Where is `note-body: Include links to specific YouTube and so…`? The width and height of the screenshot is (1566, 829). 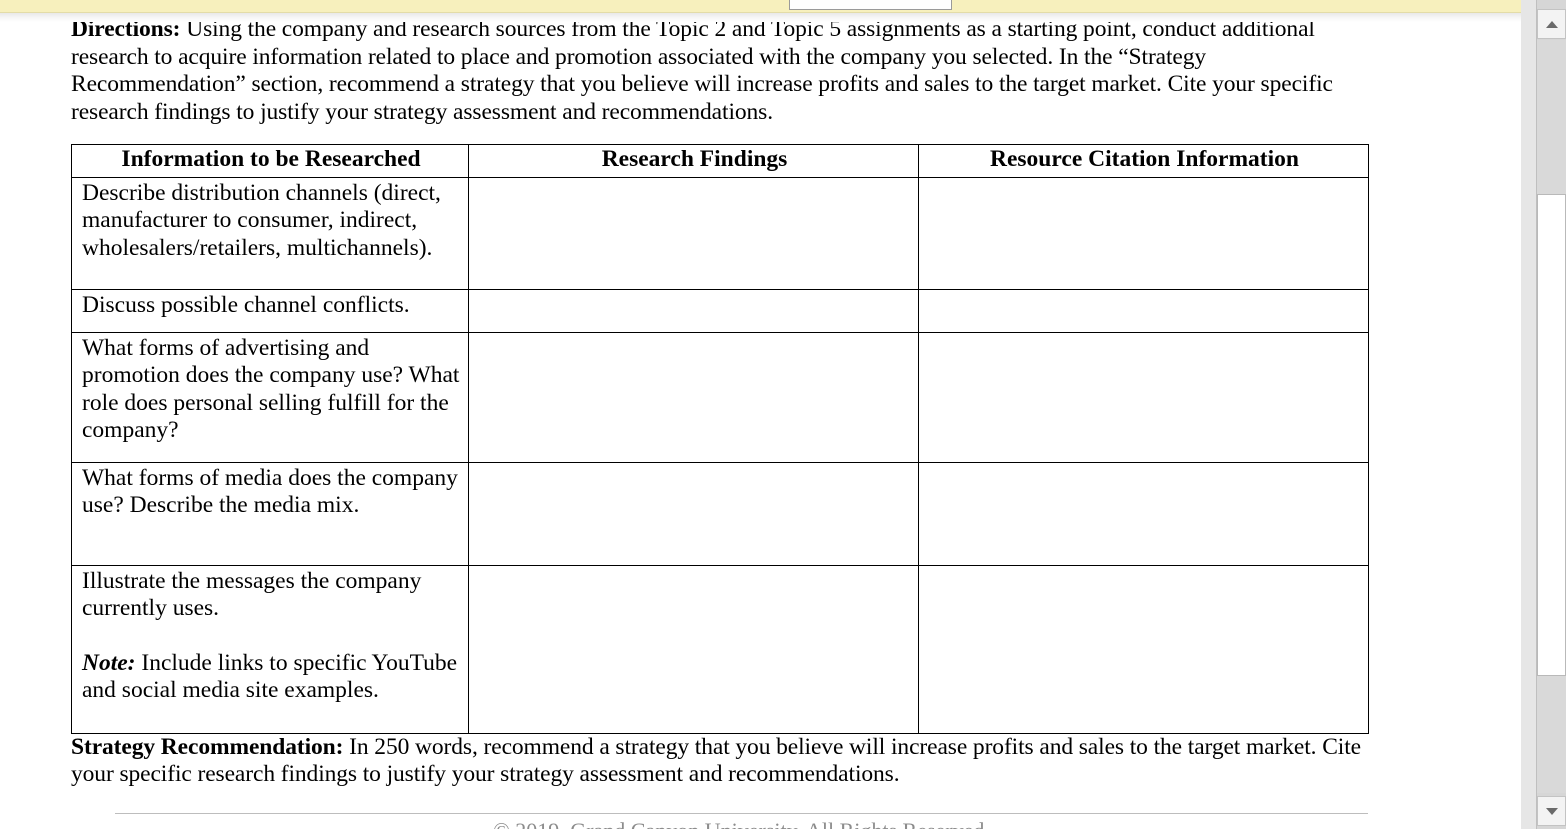 note-body: Include links to specific YouTube and so… is located at coordinates (270, 676).